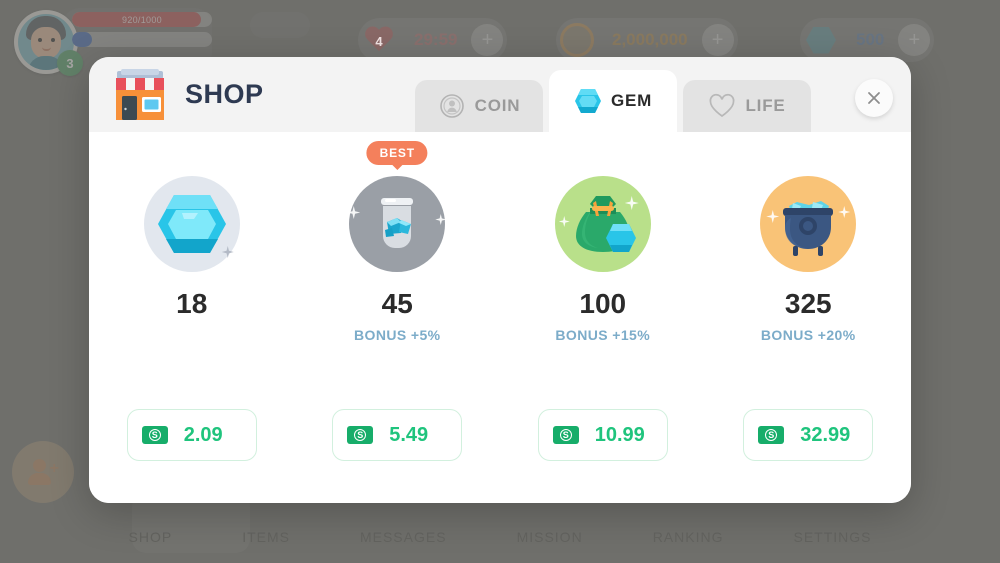  I want to click on buy-button: S 32.99, so click(808, 435).